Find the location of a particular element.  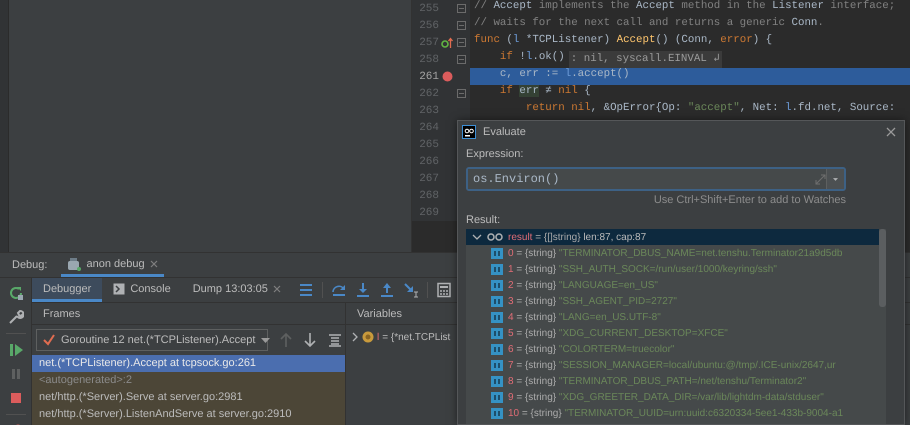

parameter-icon is located at coordinates (368, 337).